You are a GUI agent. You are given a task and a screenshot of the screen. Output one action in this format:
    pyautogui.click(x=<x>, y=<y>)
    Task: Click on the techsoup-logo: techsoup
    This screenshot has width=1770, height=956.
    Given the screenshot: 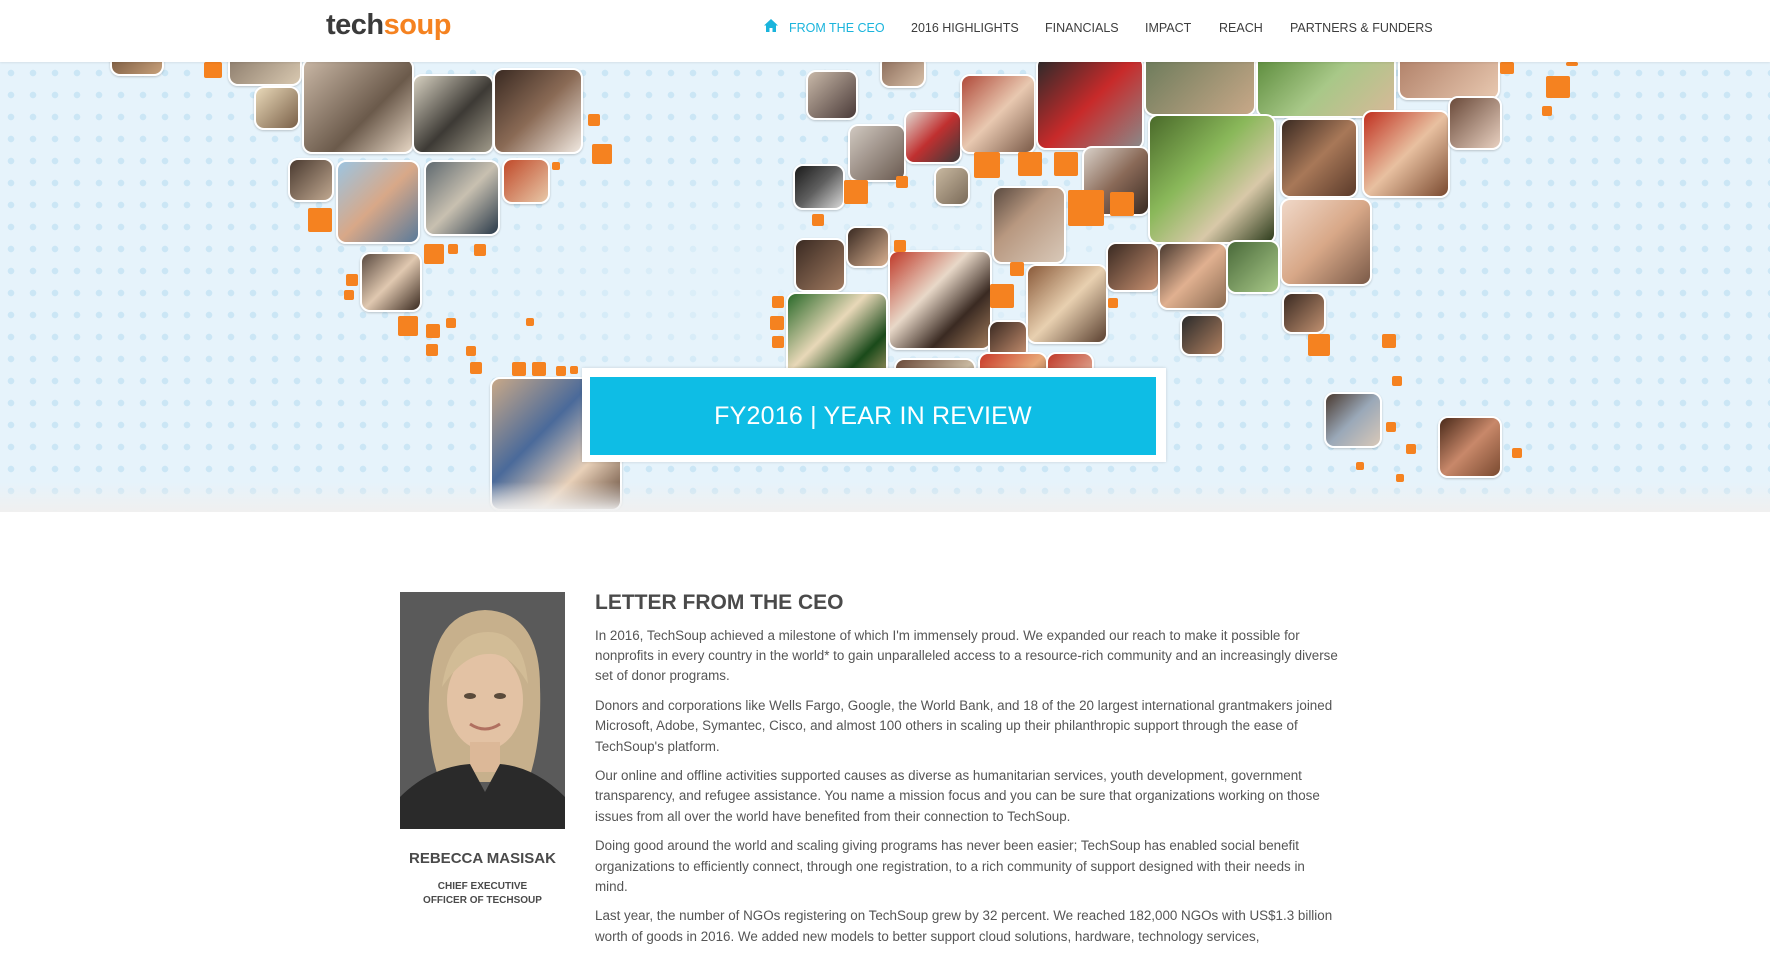 What is the action you would take?
    pyautogui.click(x=388, y=25)
    